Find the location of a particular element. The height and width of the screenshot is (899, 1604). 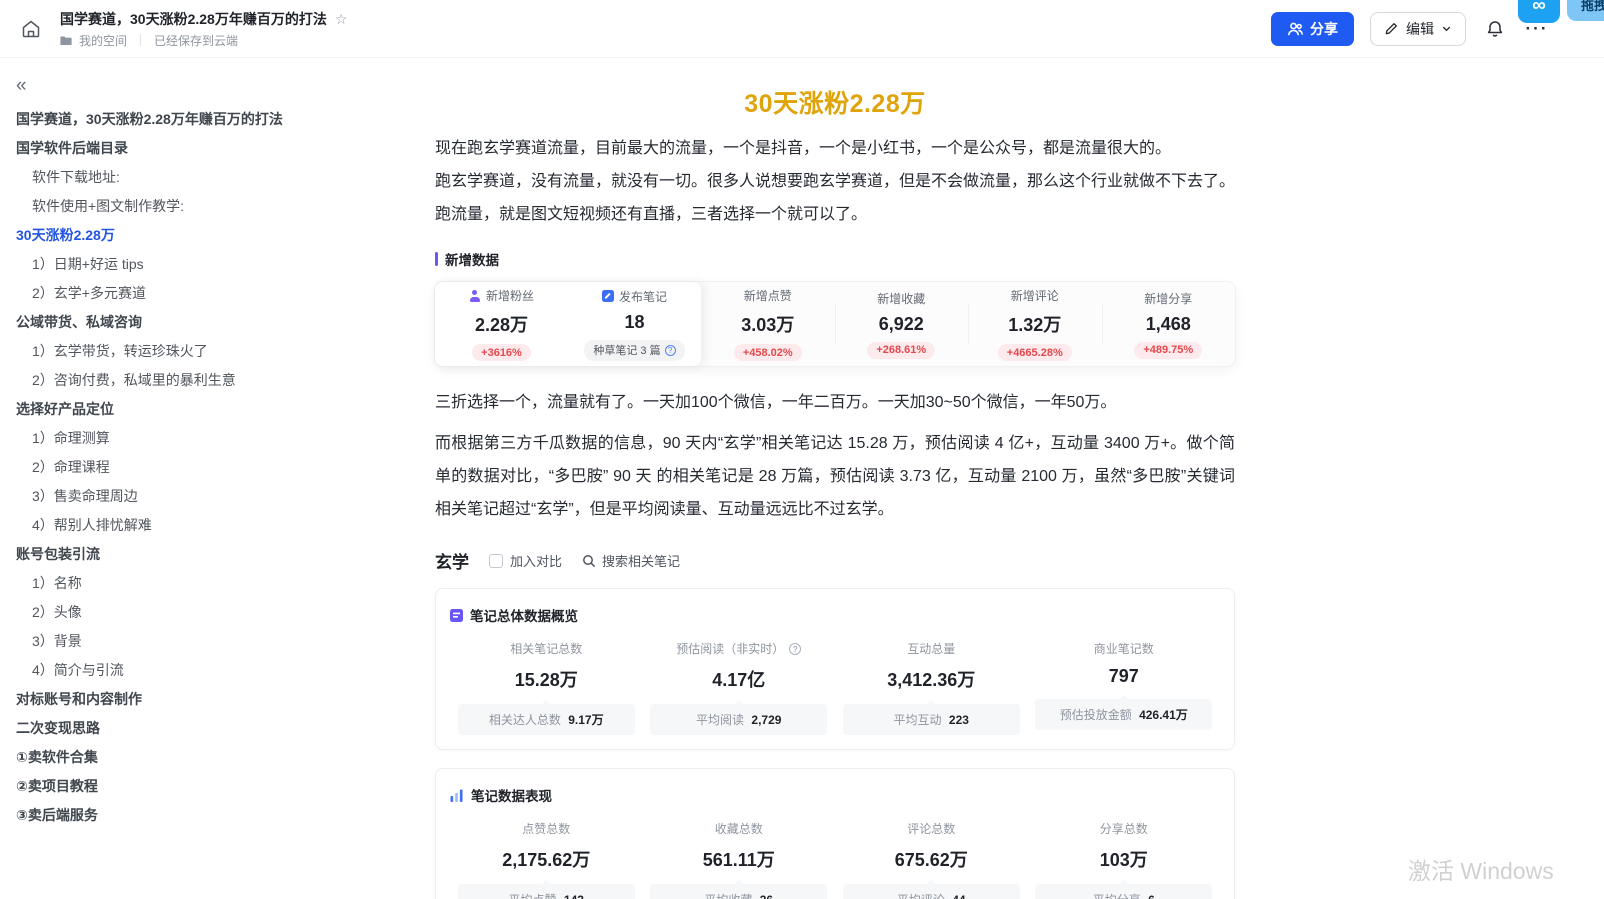

home-button is located at coordinates (31, 29).